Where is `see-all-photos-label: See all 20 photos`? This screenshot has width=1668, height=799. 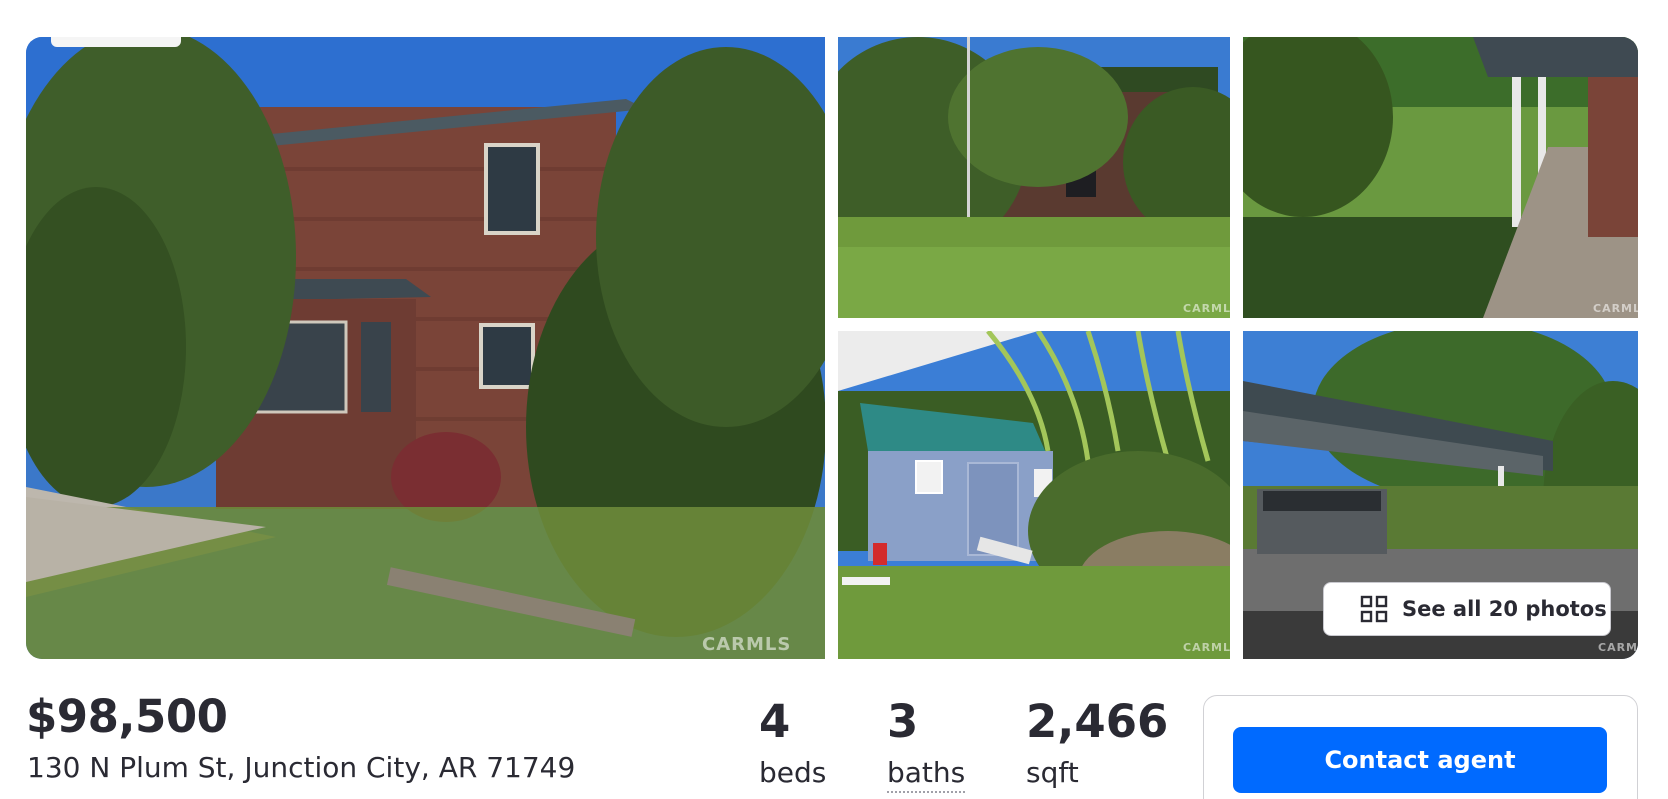
see-all-photos-label: See all 20 photos is located at coordinates (1504, 609).